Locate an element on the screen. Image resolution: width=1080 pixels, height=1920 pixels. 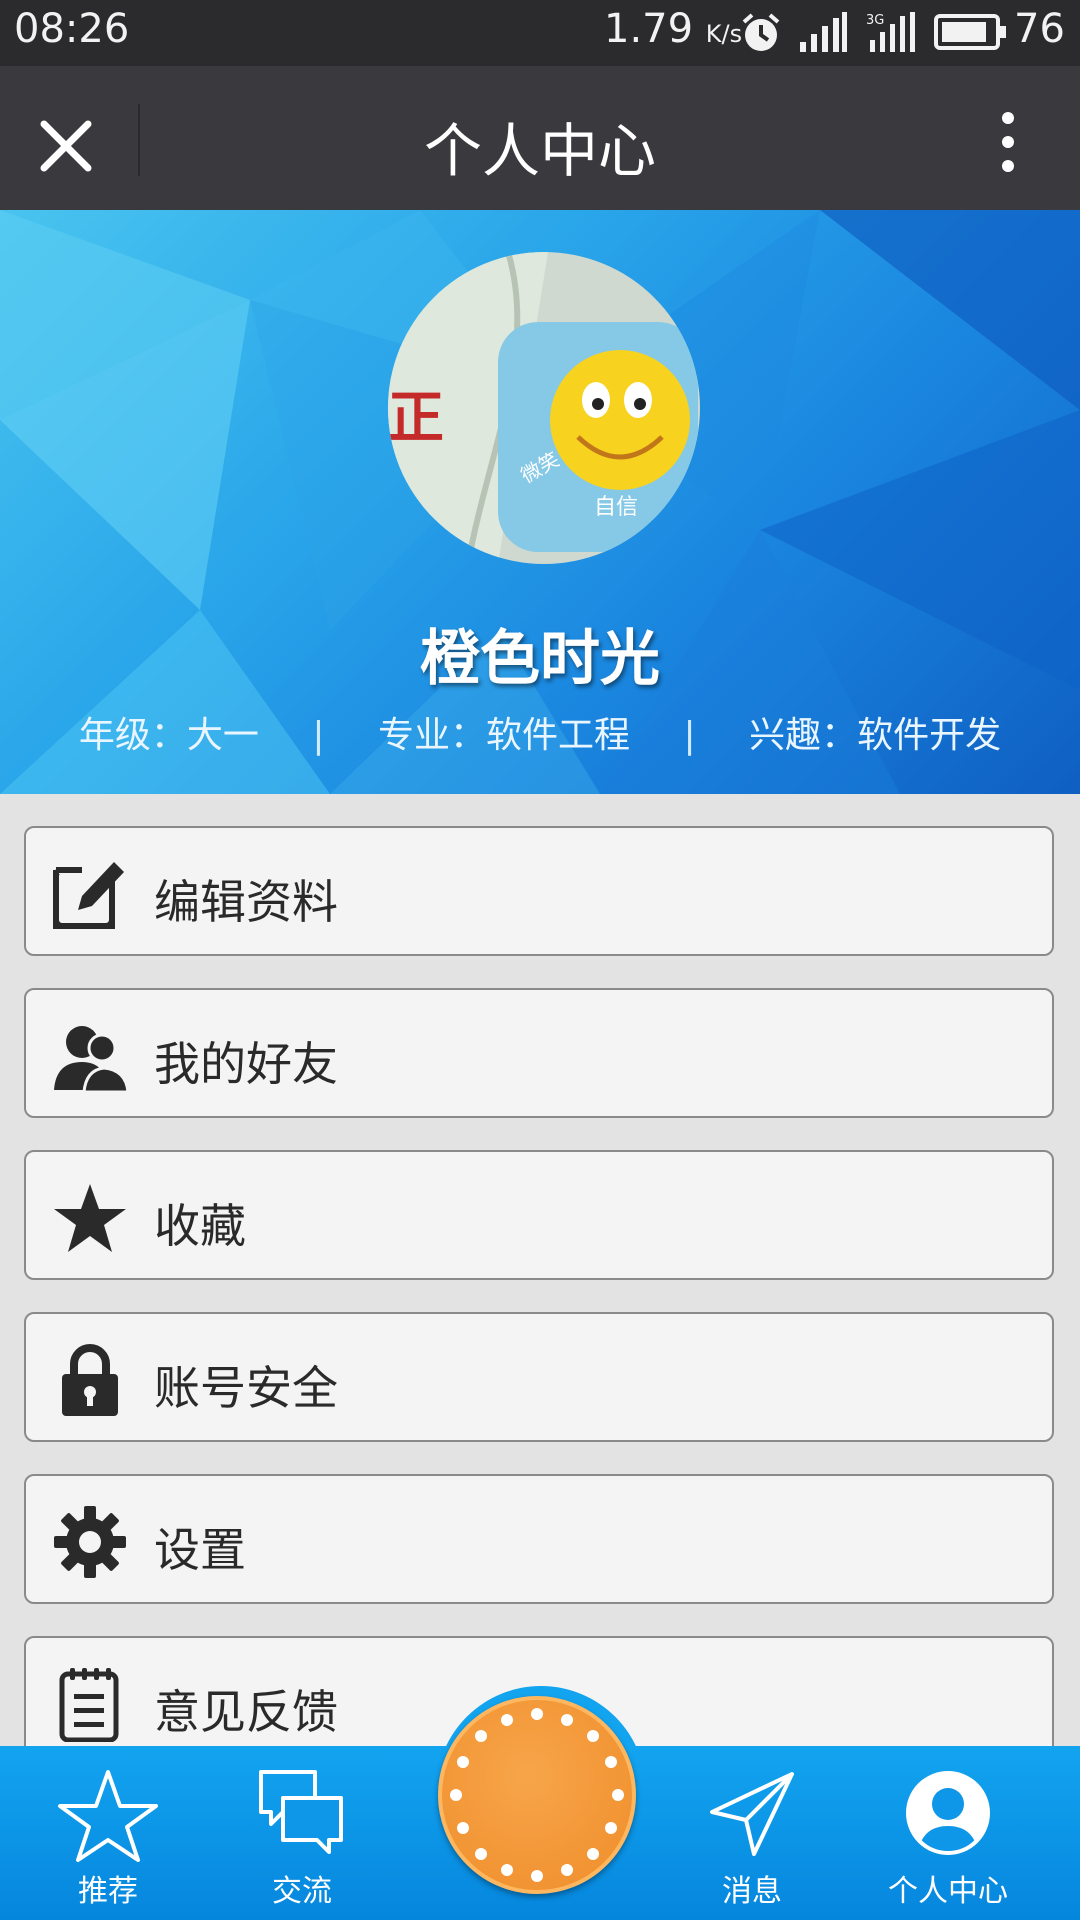
interest-value: 软件开发 is located at coordinates (929, 735).